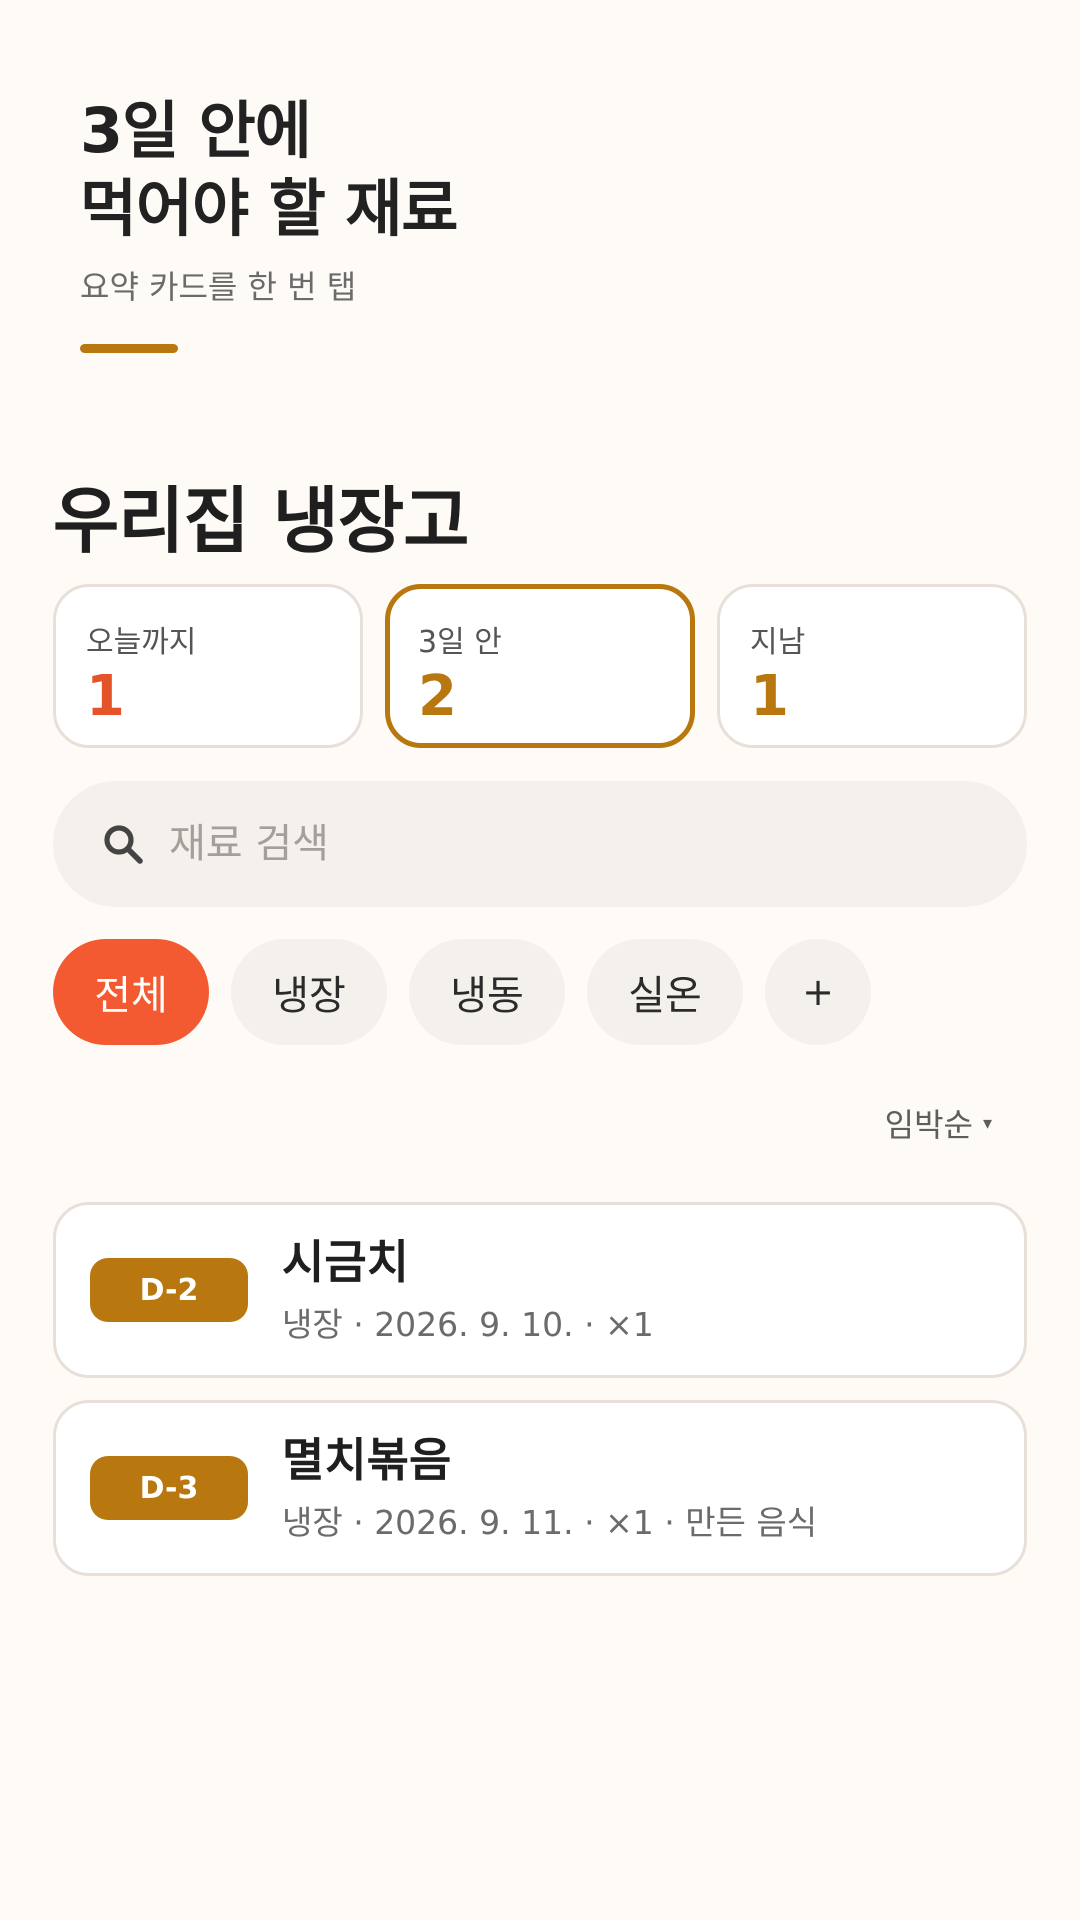 The width and height of the screenshot is (1080, 1920). What do you see at coordinates (131, 992) in the screenshot?
I see `chip-all: 전체` at bounding box center [131, 992].